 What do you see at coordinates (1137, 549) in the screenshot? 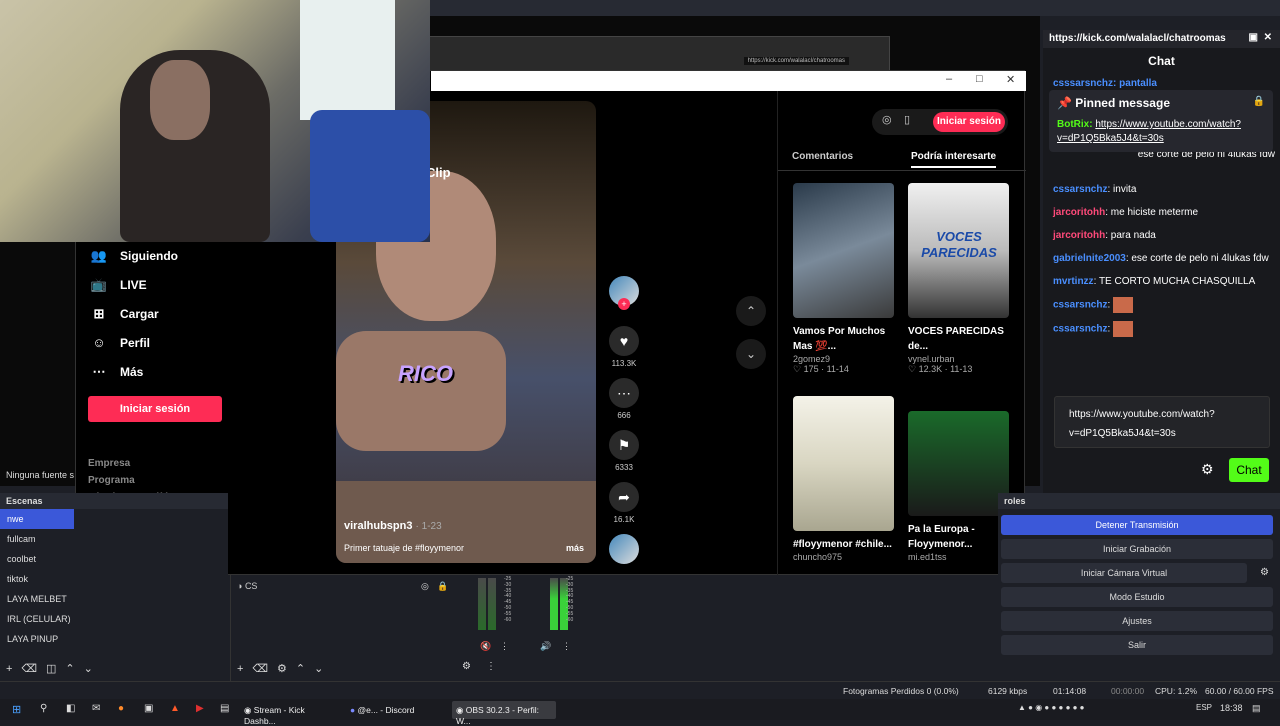
I see `start-recording-button: Iniciar Grabación` at bounding box center [1137, 549].